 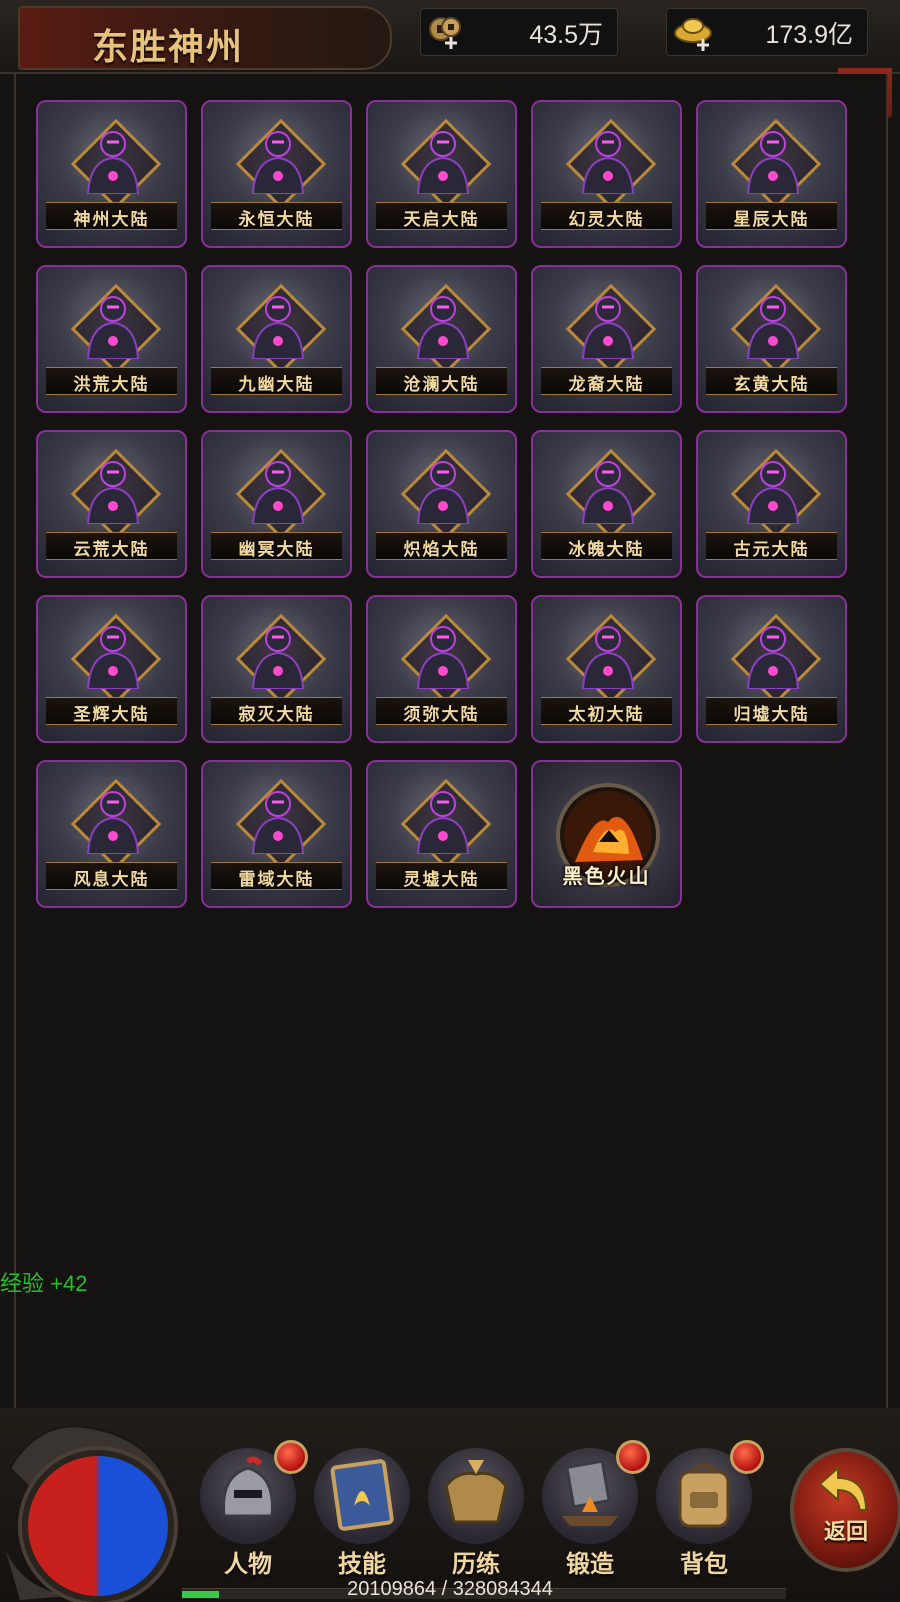 I want to click on tile-label-bar: 幽冥大陆, so click(x=276, y=546).